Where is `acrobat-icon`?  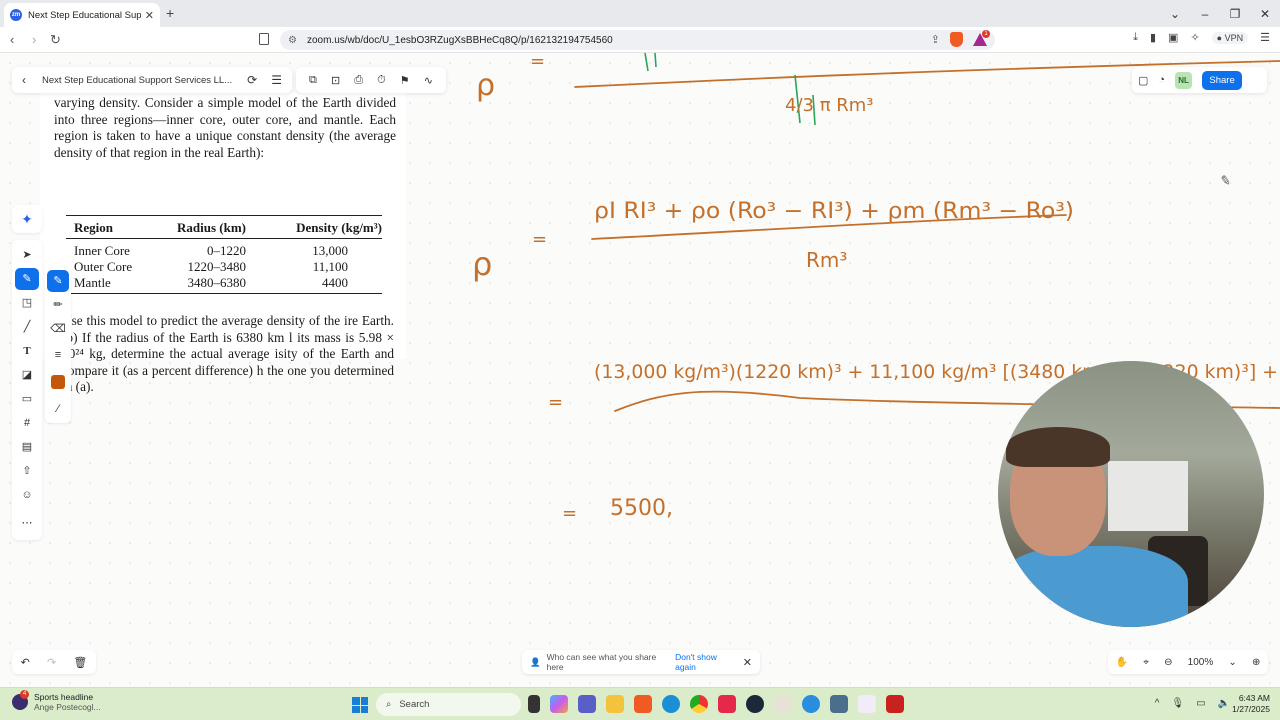
acrobat-icon is located at coordinates (895, 704).